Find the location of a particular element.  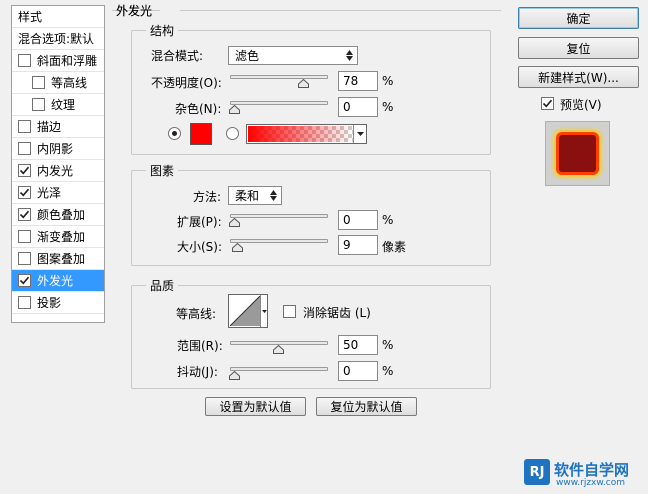

contour-picker is located at coordinates (248, 311).